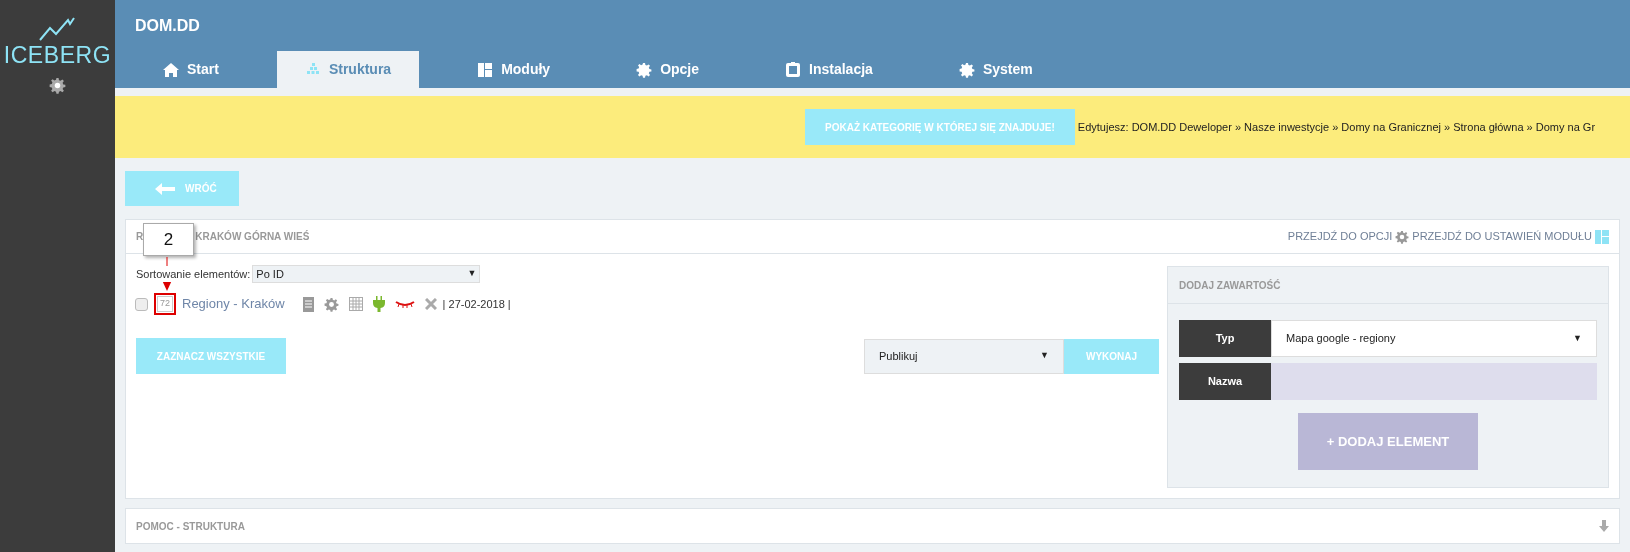 The image size is (1630, 552). What do you see at coordinates (1336, 127) in the screenshot?
I see `breadcrumb: Edytujesz: DOM.DD Deweloper » Nasze inwestycje » Domy na Granicznej » Strona główna » Domy na Gr` at bounding box center [1336, 127].